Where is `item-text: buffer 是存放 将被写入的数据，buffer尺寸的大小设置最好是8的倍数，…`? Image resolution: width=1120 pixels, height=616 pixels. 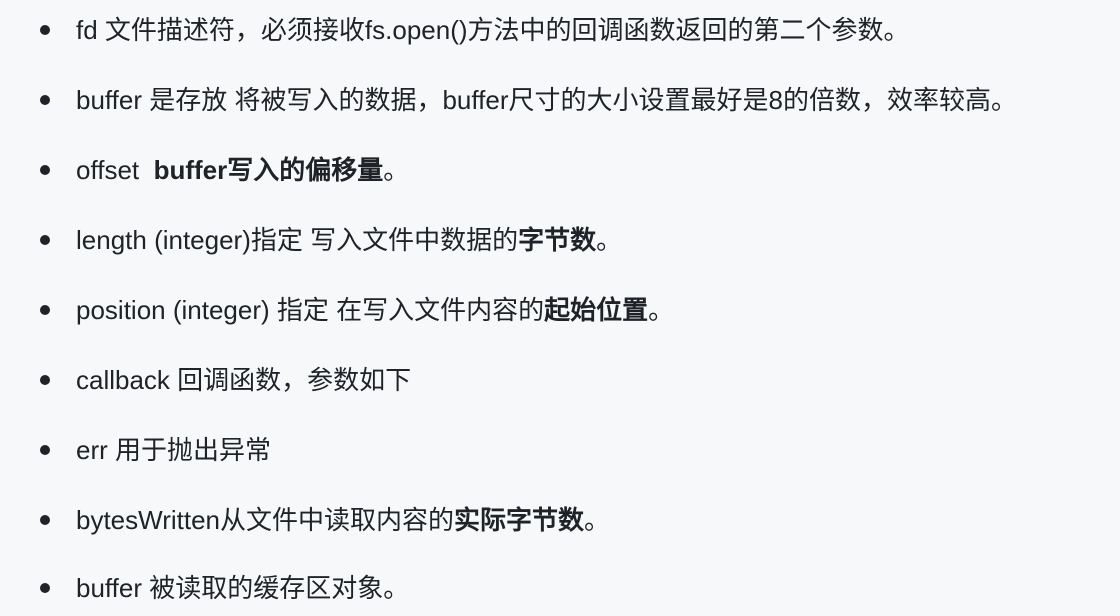
item-text: buffer 是存放 将被写入的数据，buffer尺寸的大小设置最好是8的倍数，… is located at coordinates (546, 100).